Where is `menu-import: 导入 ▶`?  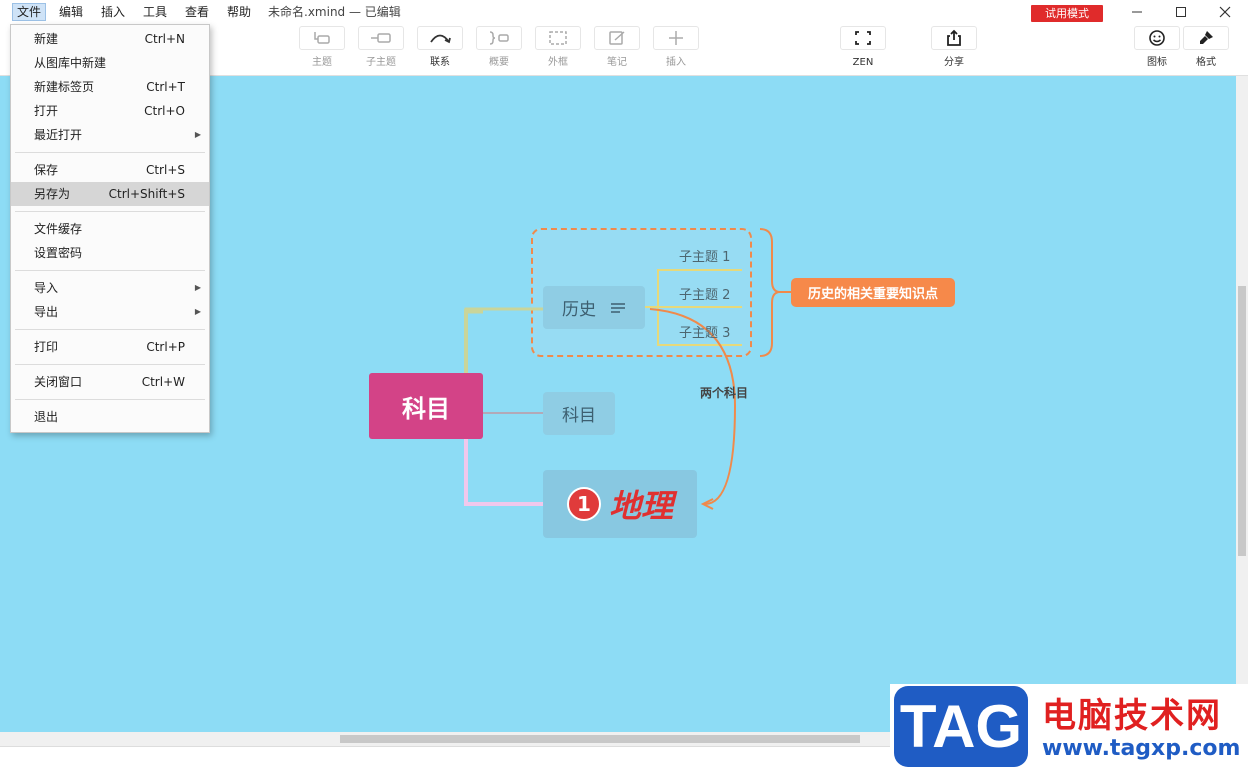
menu-import: 导入 ▶ is located at coordinates (110, 288).